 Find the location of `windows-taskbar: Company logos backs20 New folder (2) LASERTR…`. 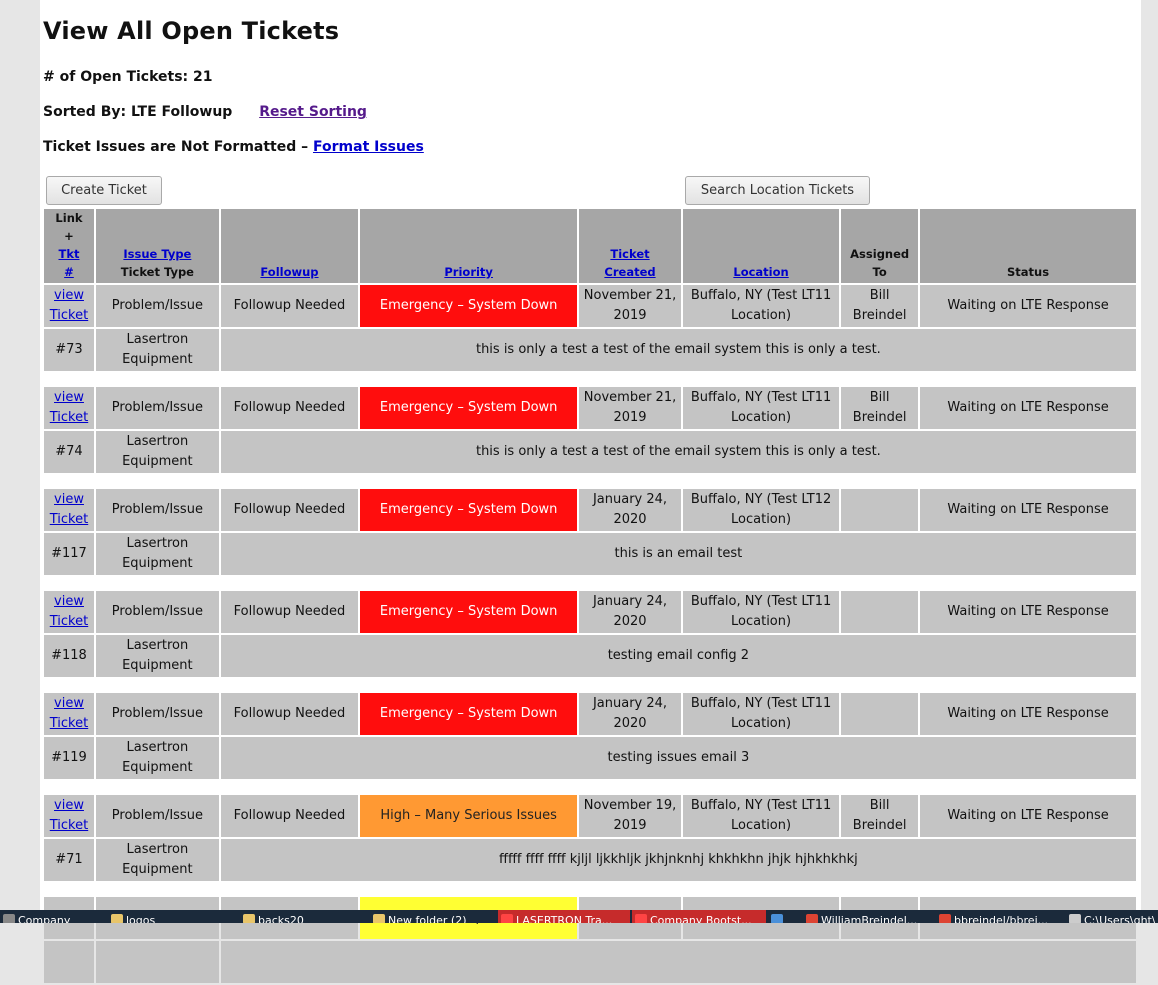

windows-taskbar: Company logos backs20 New folder (2) LASERTR… is located at coordinates (579, 916).